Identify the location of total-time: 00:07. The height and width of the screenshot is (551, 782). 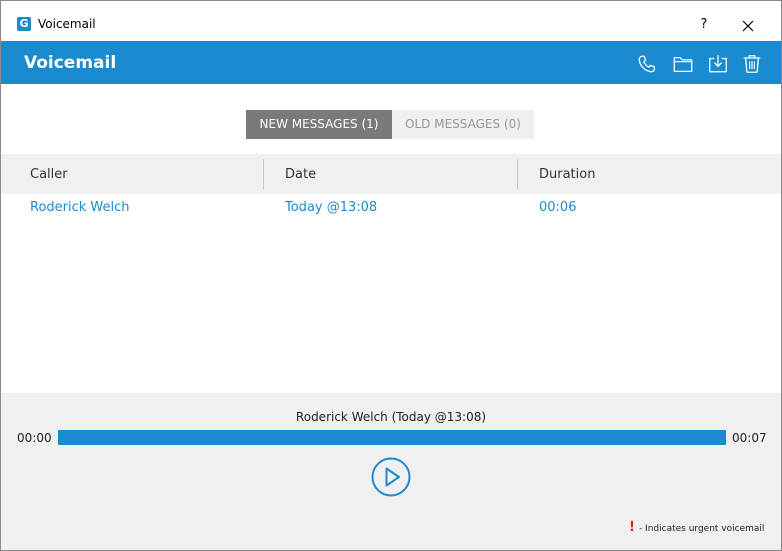
(749, 438).